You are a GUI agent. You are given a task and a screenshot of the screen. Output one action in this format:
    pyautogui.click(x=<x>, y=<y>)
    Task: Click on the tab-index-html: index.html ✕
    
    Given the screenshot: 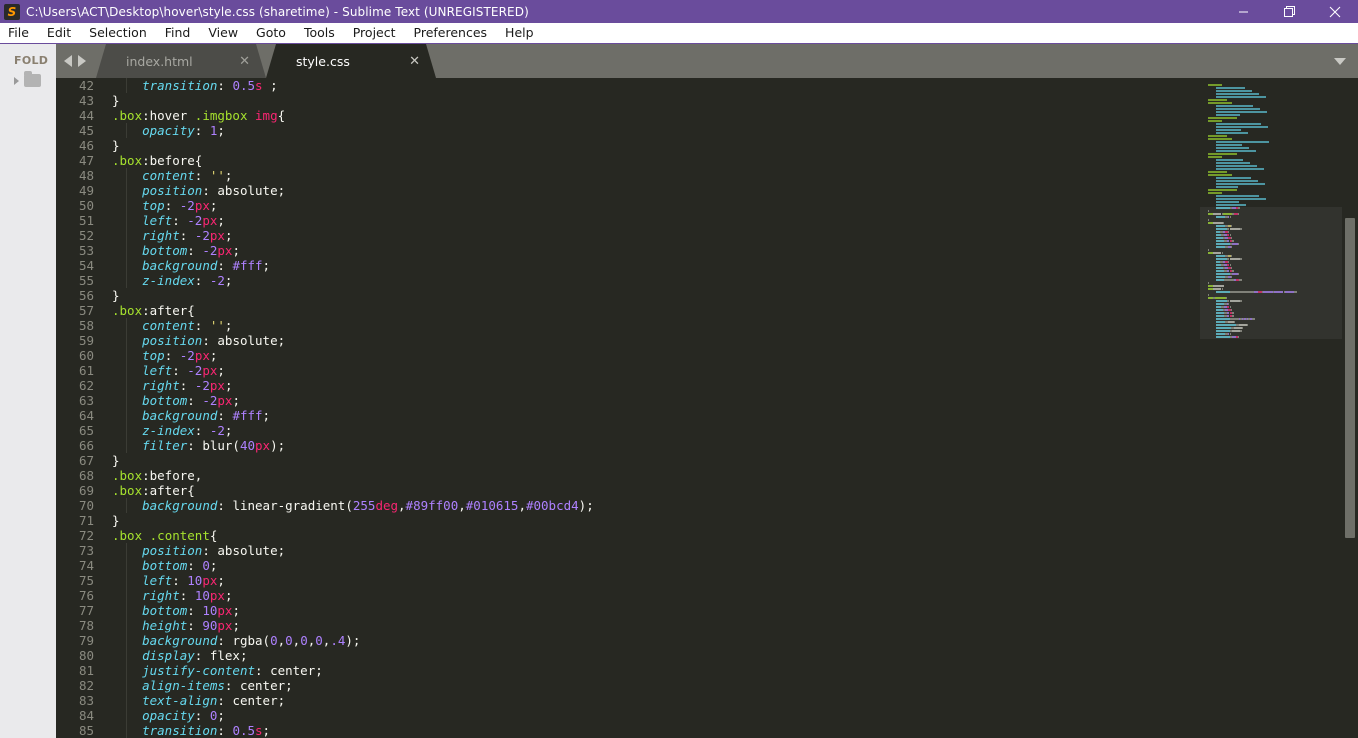 What is the action you would take?
    pyautogui.click(x=181, y=61)
    